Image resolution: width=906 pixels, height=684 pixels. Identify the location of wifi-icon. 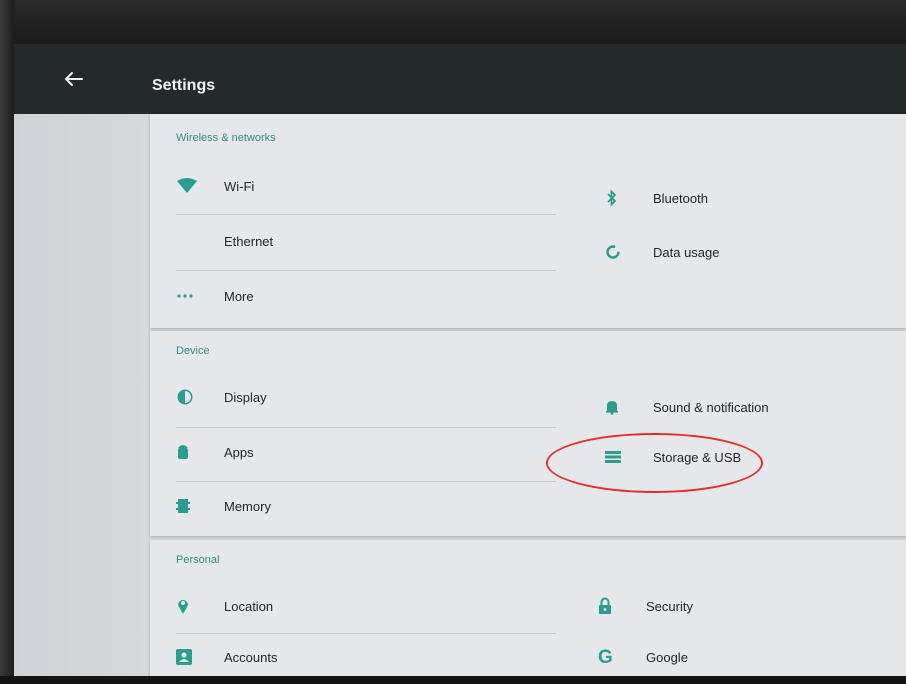
(196, 186).